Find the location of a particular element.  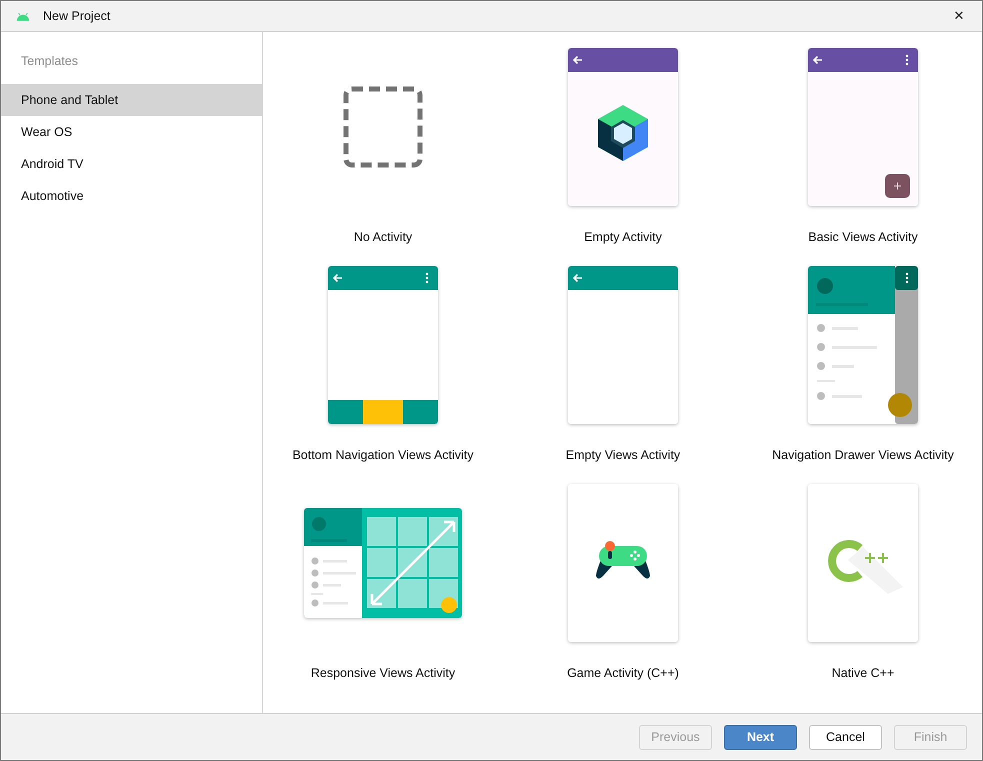

close-button: ✕ is located at coordinates (959, 16).